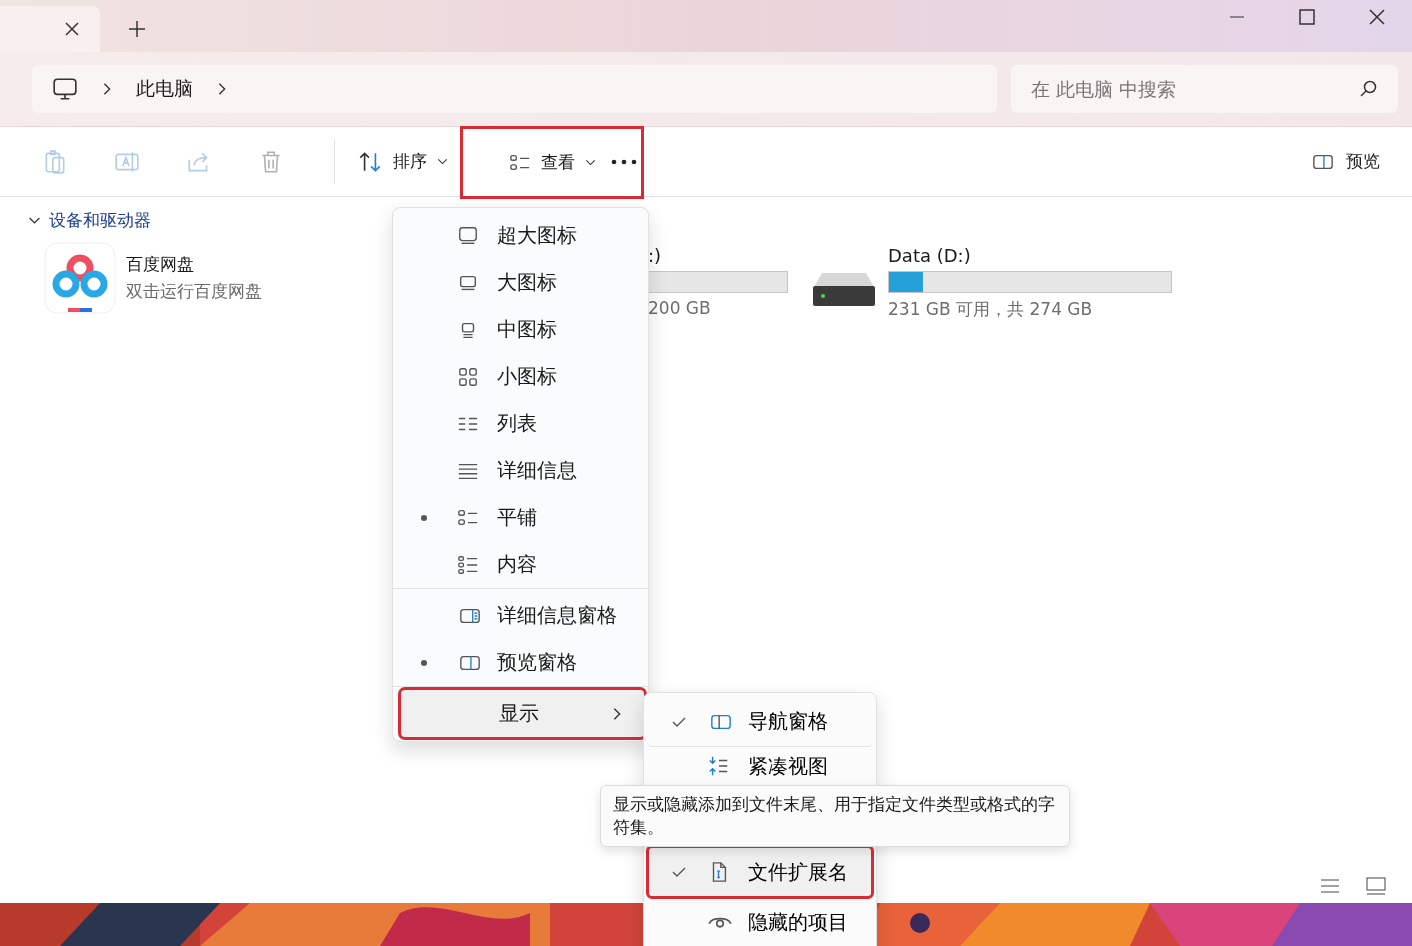 The height and width of the screenshot is (946, 1412). Describe the element at coordinates (468, 376) in the screenshot. I see `grid-icon` at that location.